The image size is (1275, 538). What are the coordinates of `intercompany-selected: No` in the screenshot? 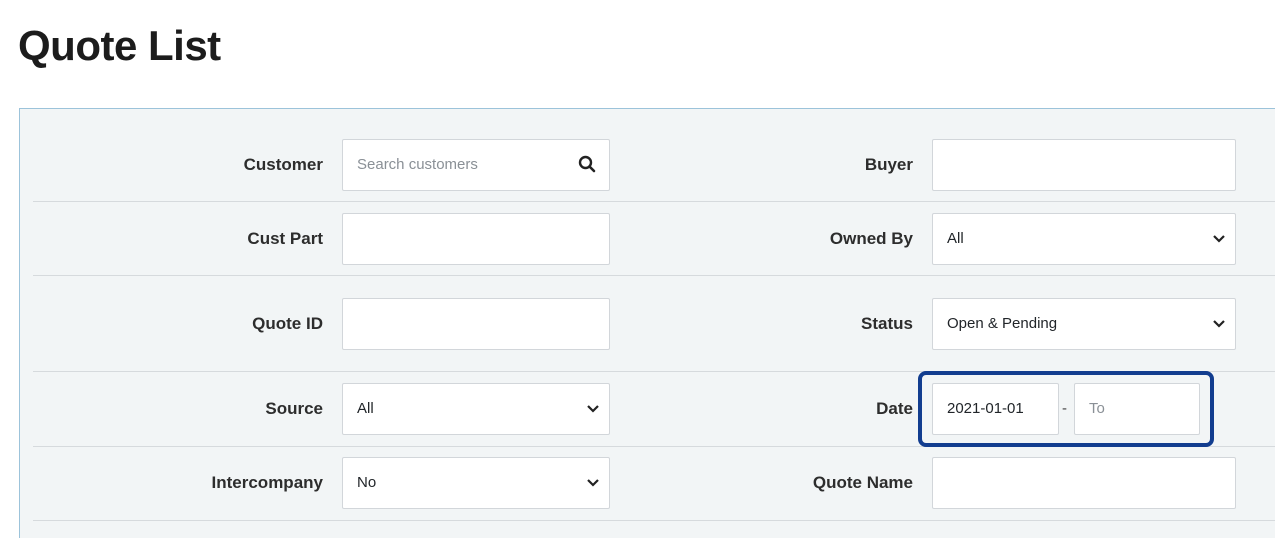 It's located at (367, 482).